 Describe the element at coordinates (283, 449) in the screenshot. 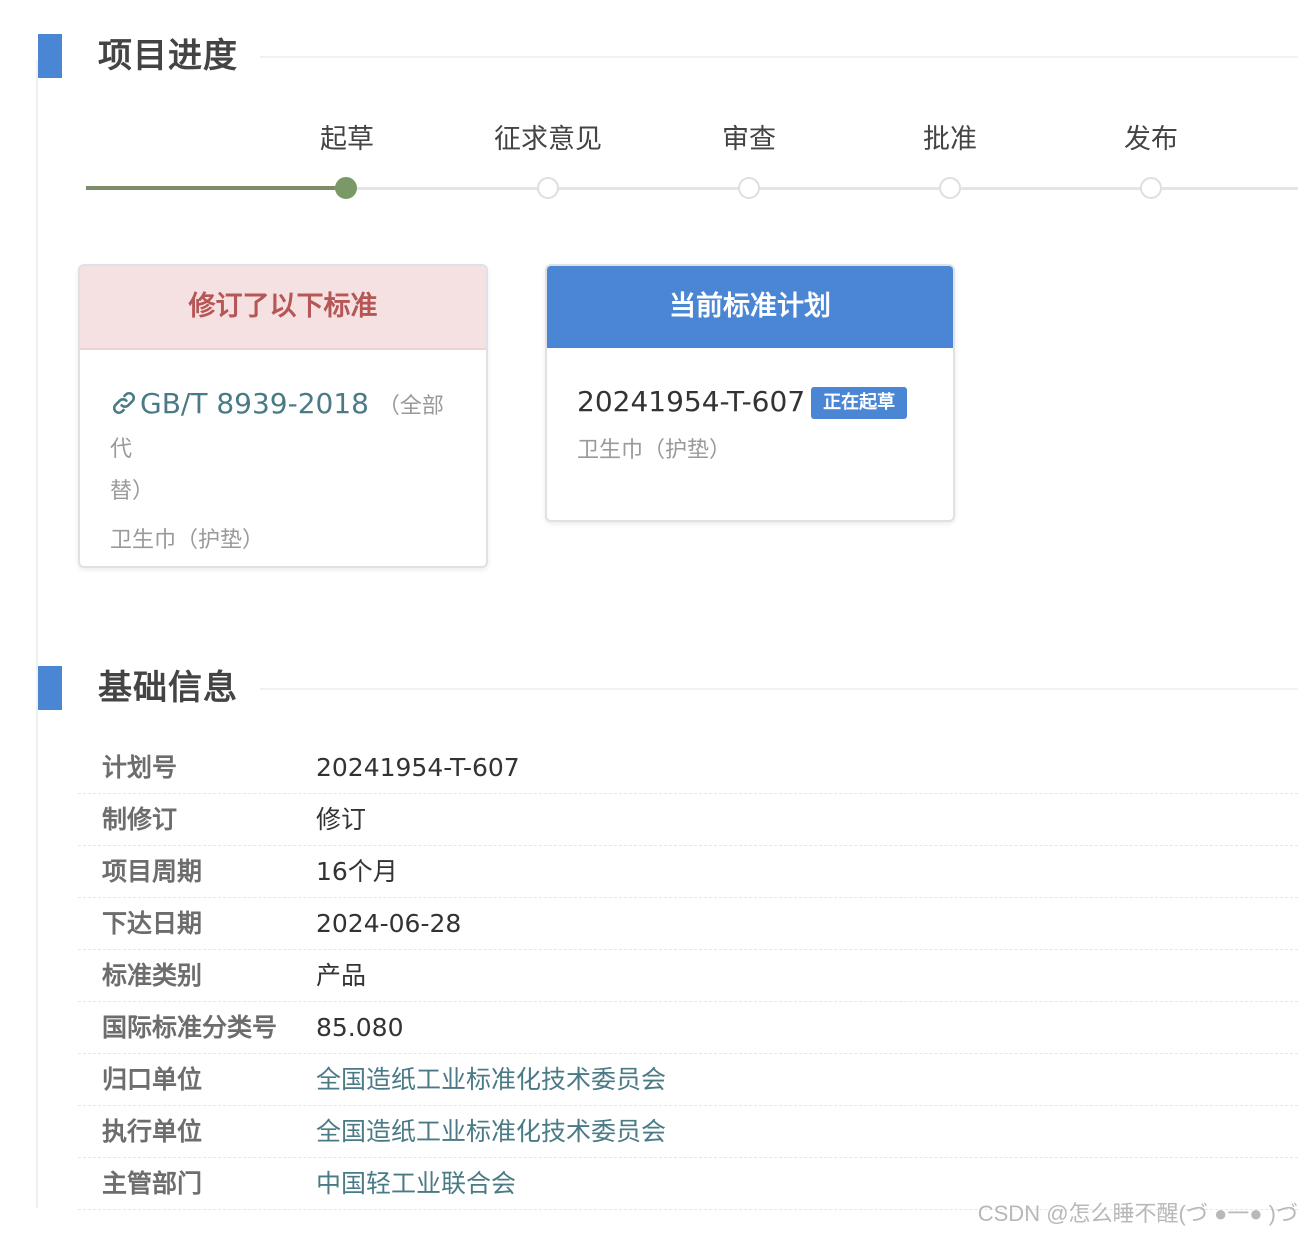

I see `revised-standard-link-row: GB/T 8939-2018 （全部代 替）` at that location.